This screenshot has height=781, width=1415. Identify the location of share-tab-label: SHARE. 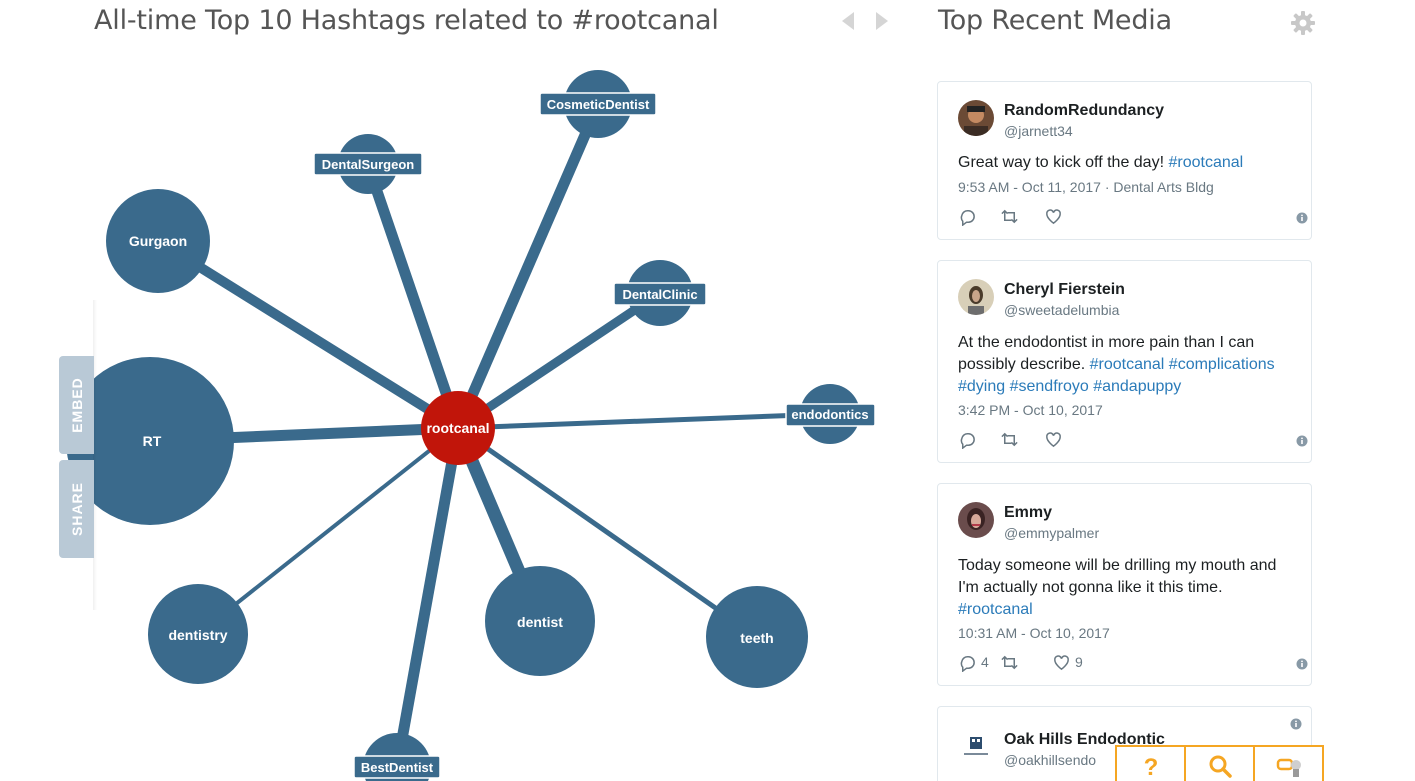
(76, 509).